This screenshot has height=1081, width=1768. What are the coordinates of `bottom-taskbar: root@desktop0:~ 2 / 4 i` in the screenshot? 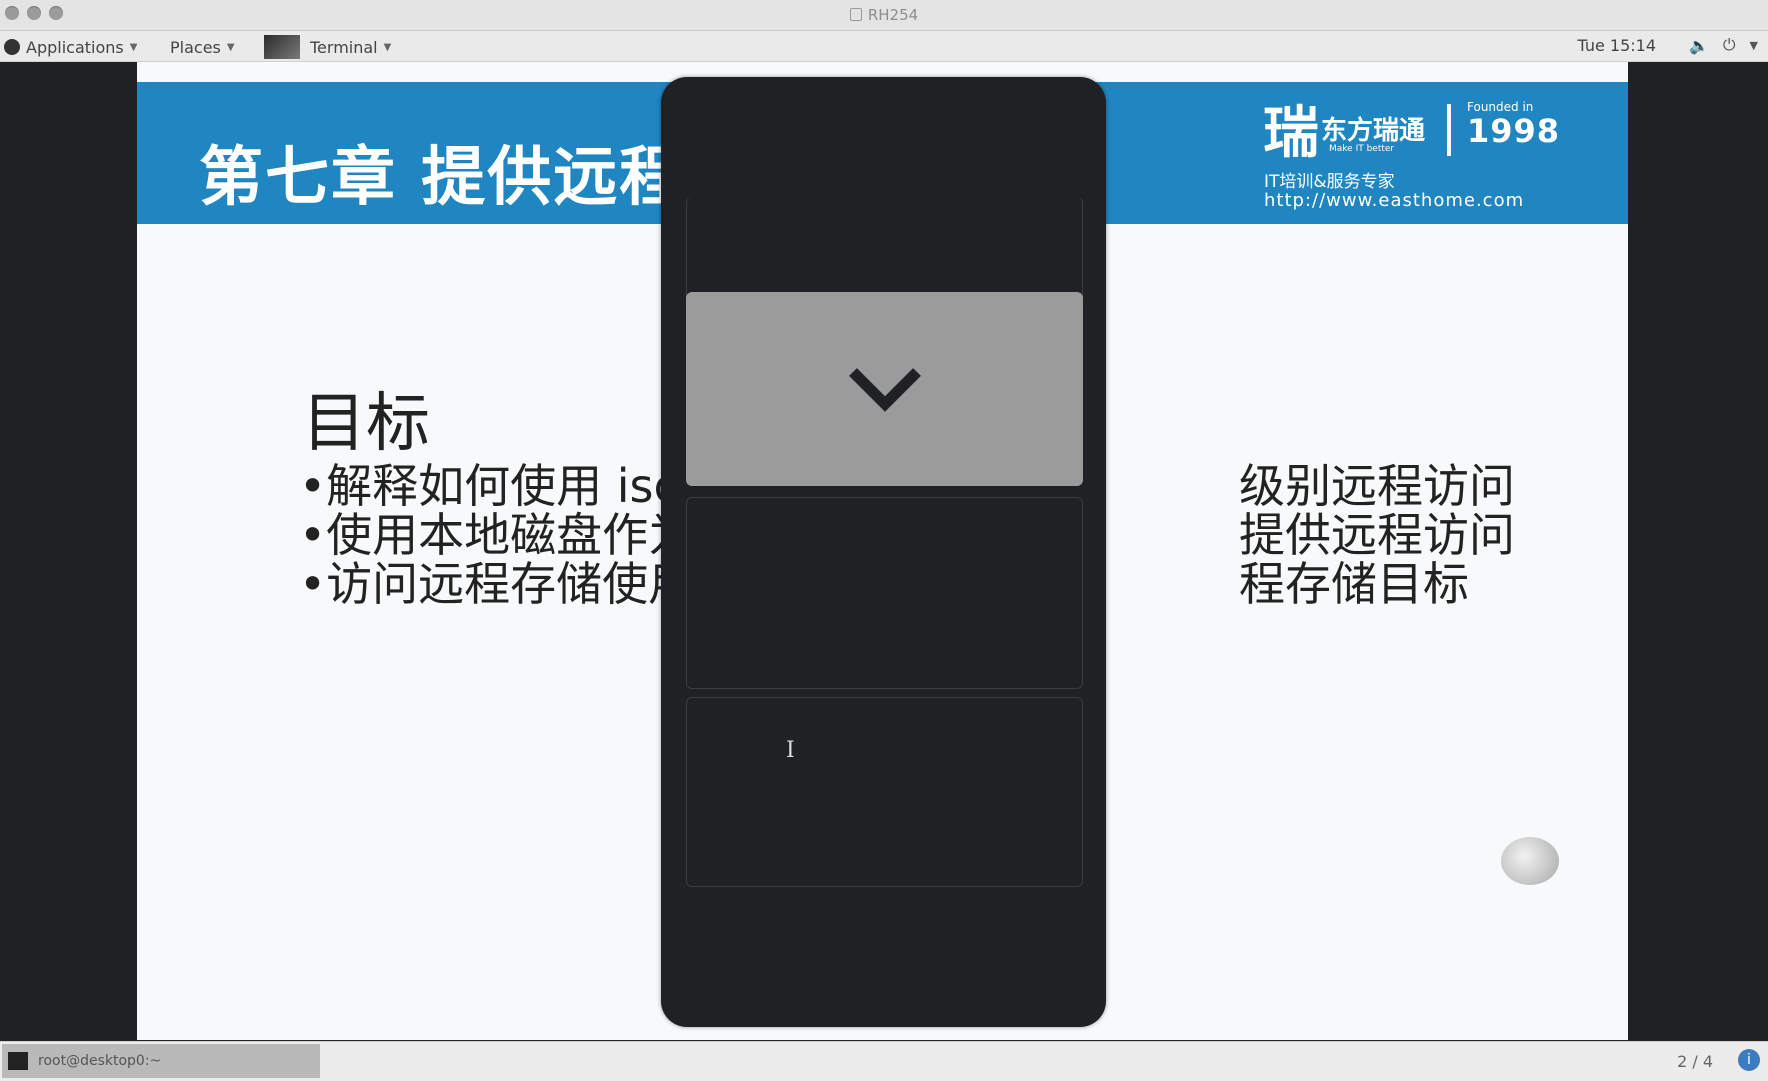 It's located at (884, 1061).